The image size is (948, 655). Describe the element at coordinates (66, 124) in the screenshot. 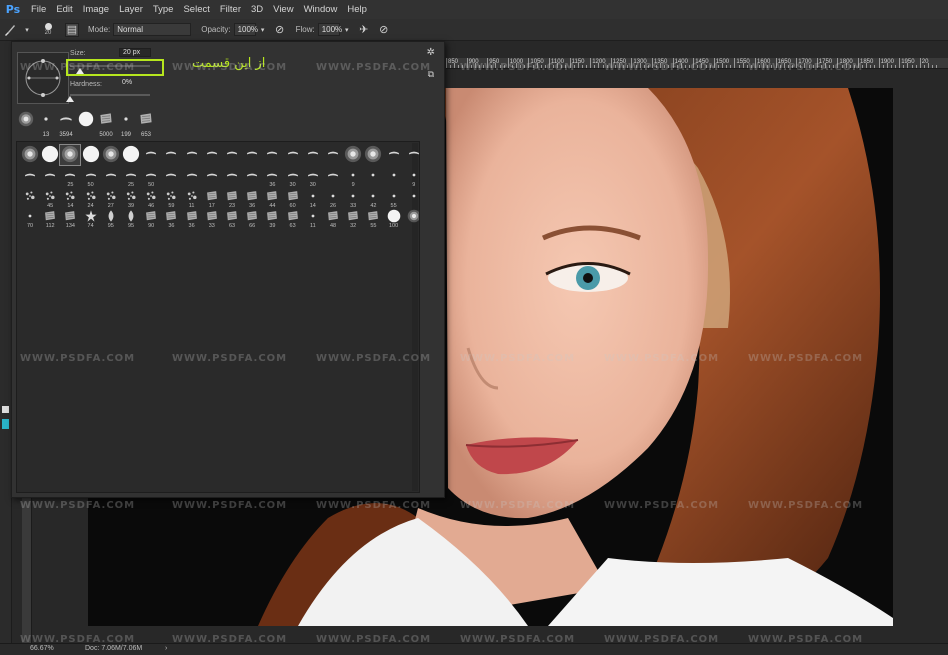

I see `recent-brush: 3594` at that location.